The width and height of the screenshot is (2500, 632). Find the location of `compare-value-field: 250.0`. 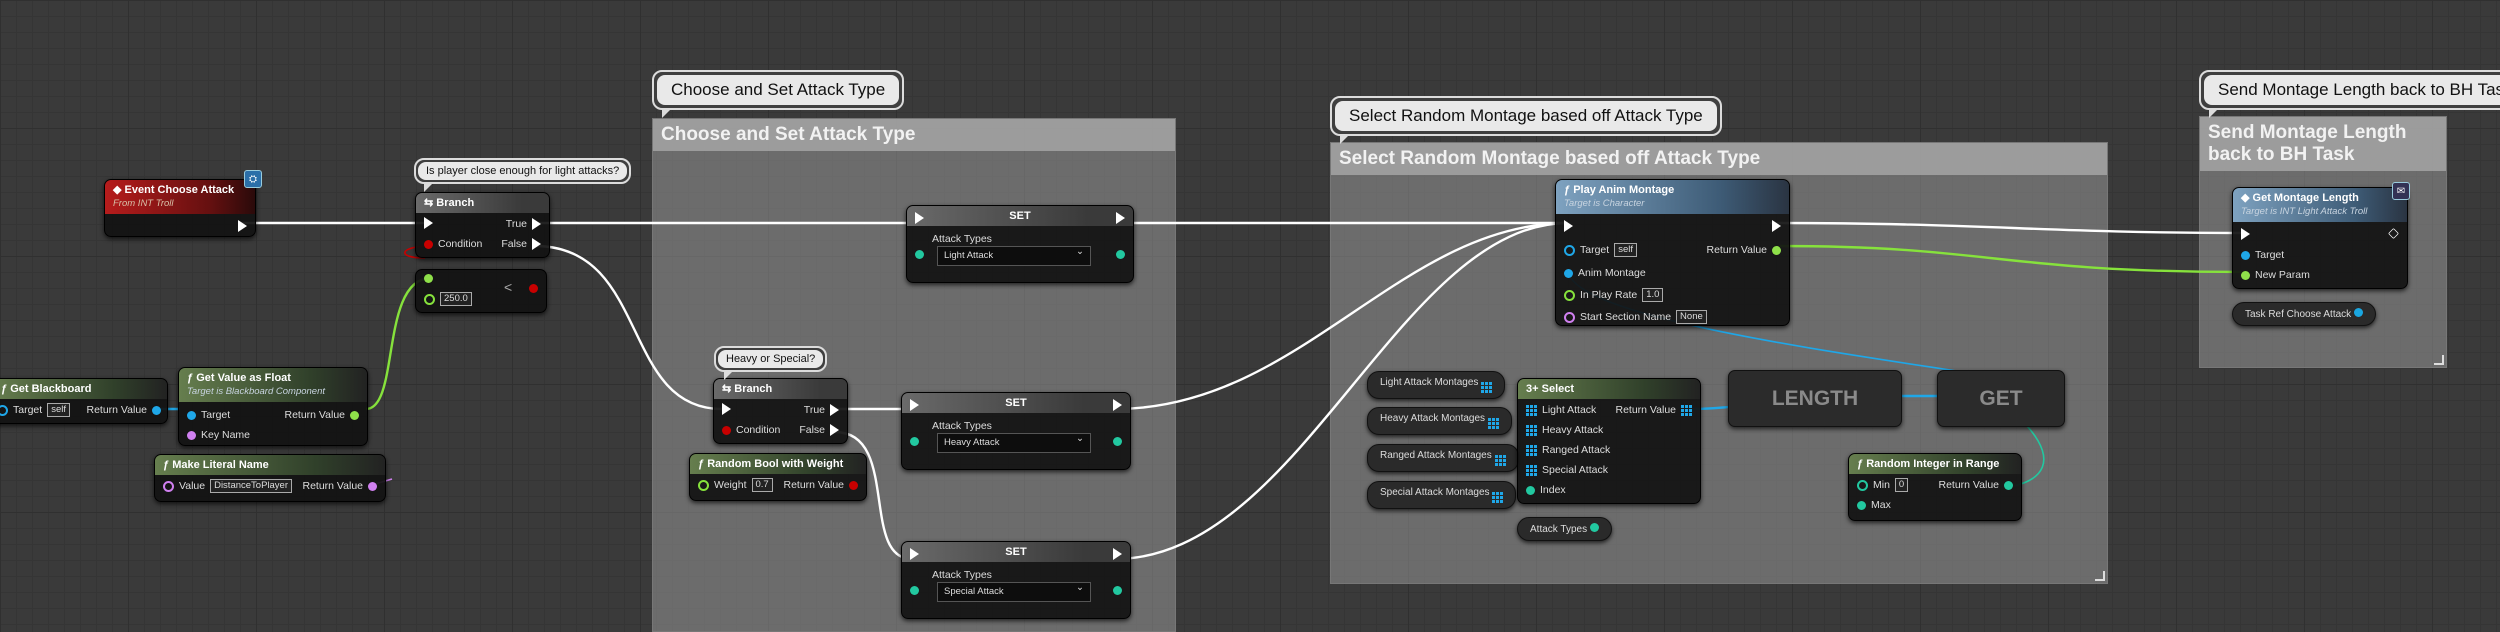

compare-value-field: 250.0 is located at coordinates (456, 299).